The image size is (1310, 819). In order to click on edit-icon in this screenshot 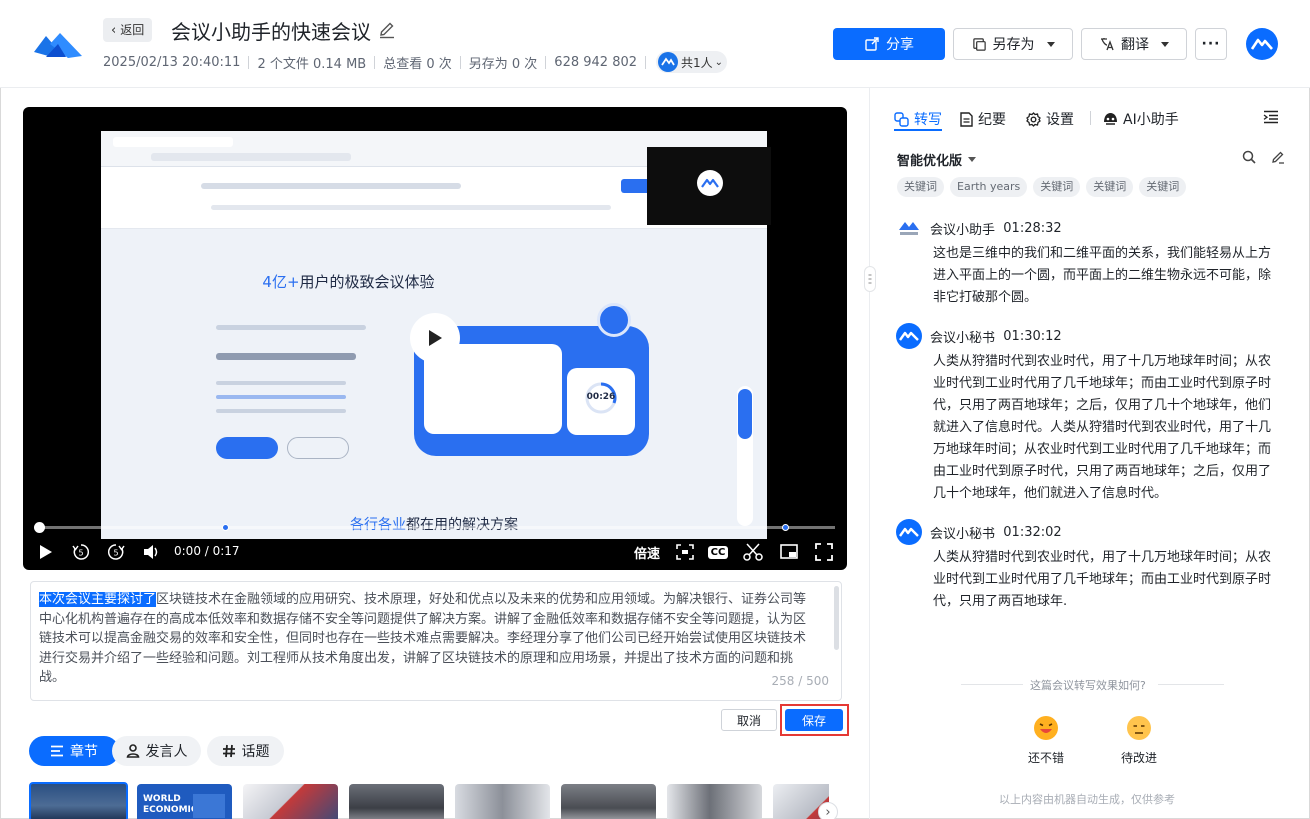, I will do `click(1278, 157)`.